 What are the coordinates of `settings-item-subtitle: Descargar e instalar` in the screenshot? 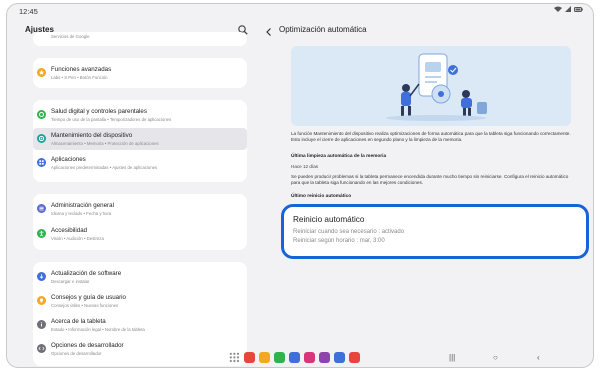 It's located at (70, 281).